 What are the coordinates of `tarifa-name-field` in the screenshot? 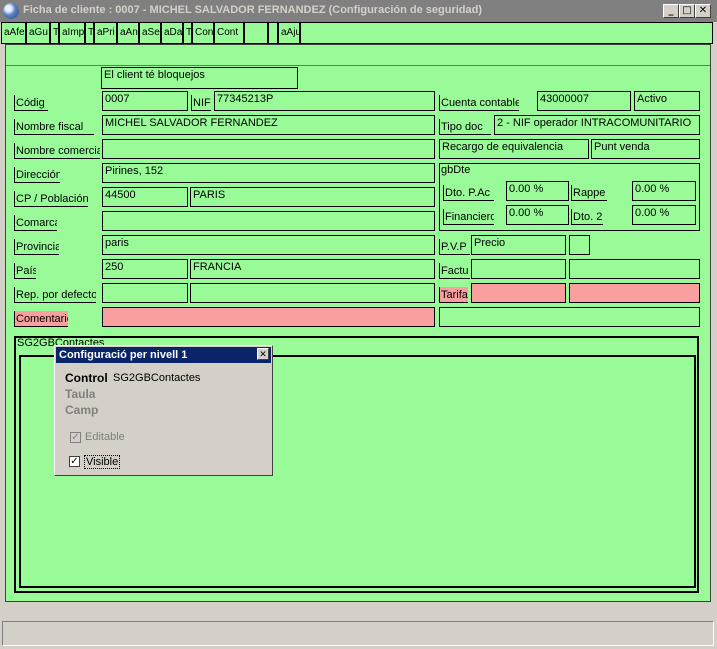 It's located at (634, 293).